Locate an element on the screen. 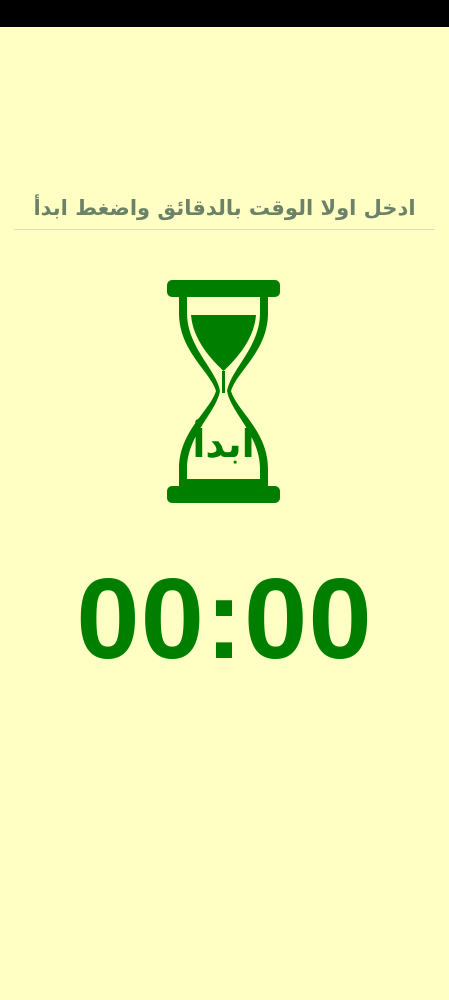  start-hourglass-button: ابدأ is located at coordinates (223, 391).